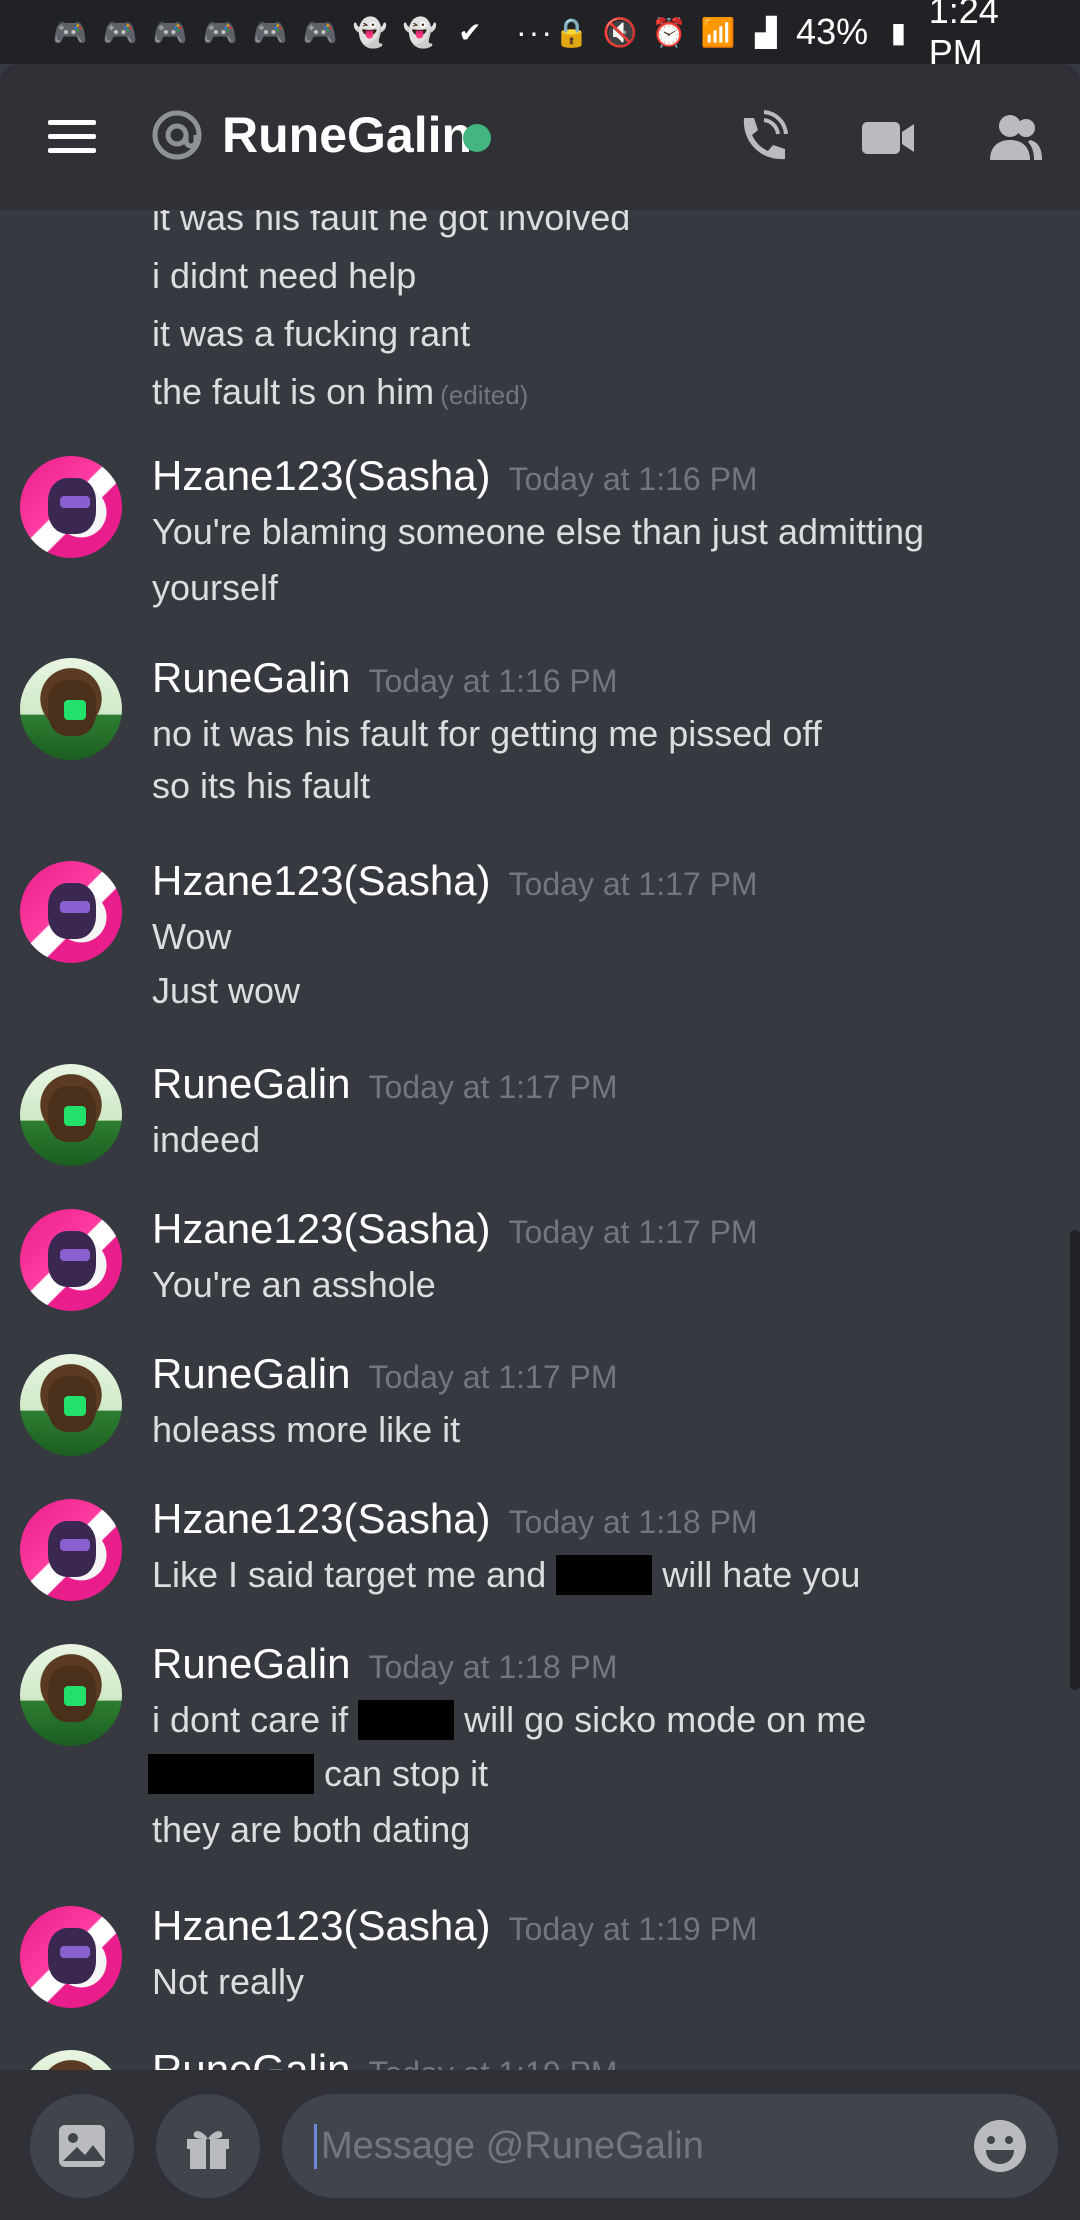 This screenshot has width=1080, height=2220. What do you see at coordinates (477, 138) in the screenshot?
I see `online-status-indicator` at bounding box center [477, 138].